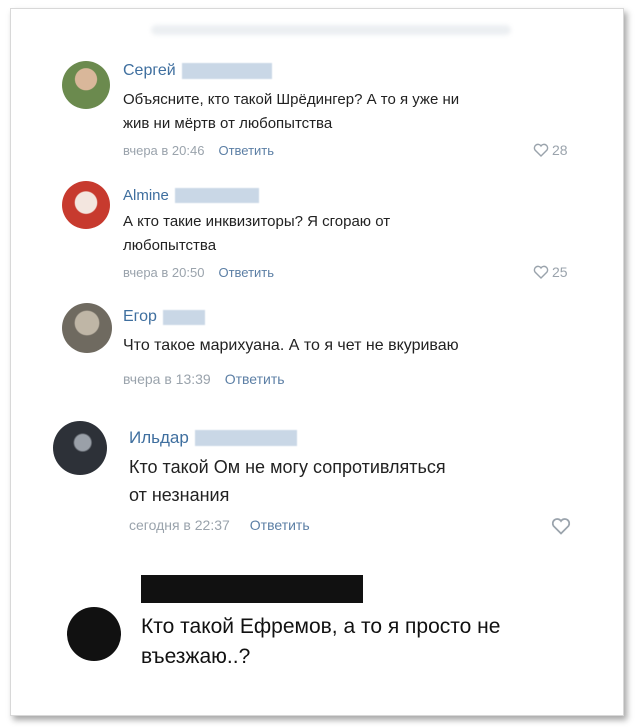 The height and width of the screenshot is (727, 640). What do you see at coordinates (331, 30) in the screenshot?
I see `blurred-header` at bounding box center [331, 30].